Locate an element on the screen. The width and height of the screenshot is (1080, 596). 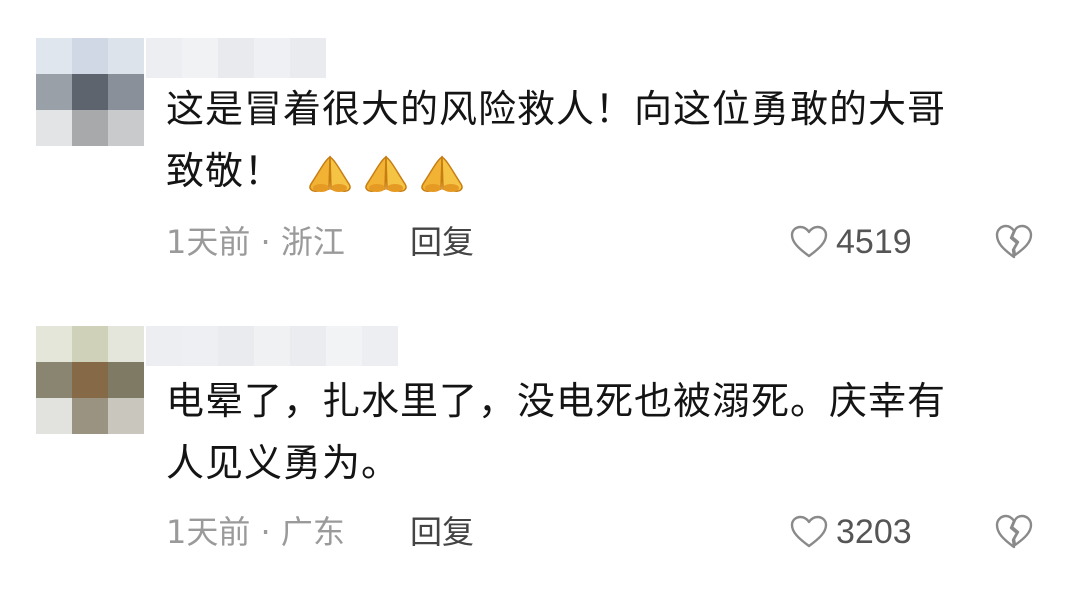
comment-meta: 1天前 · 浙江 is located at coordinates (255, 242).